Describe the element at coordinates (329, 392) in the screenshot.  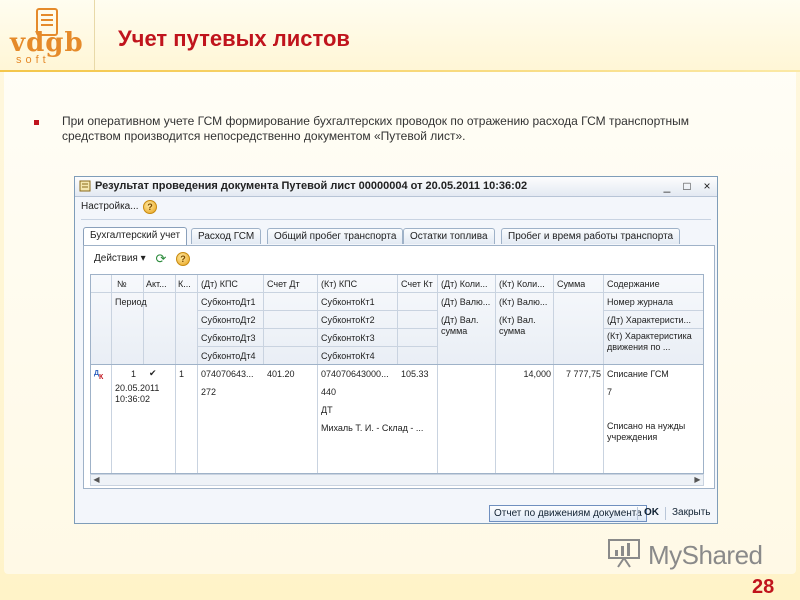
I see `row-subkonto-kt1: 440` at that location.